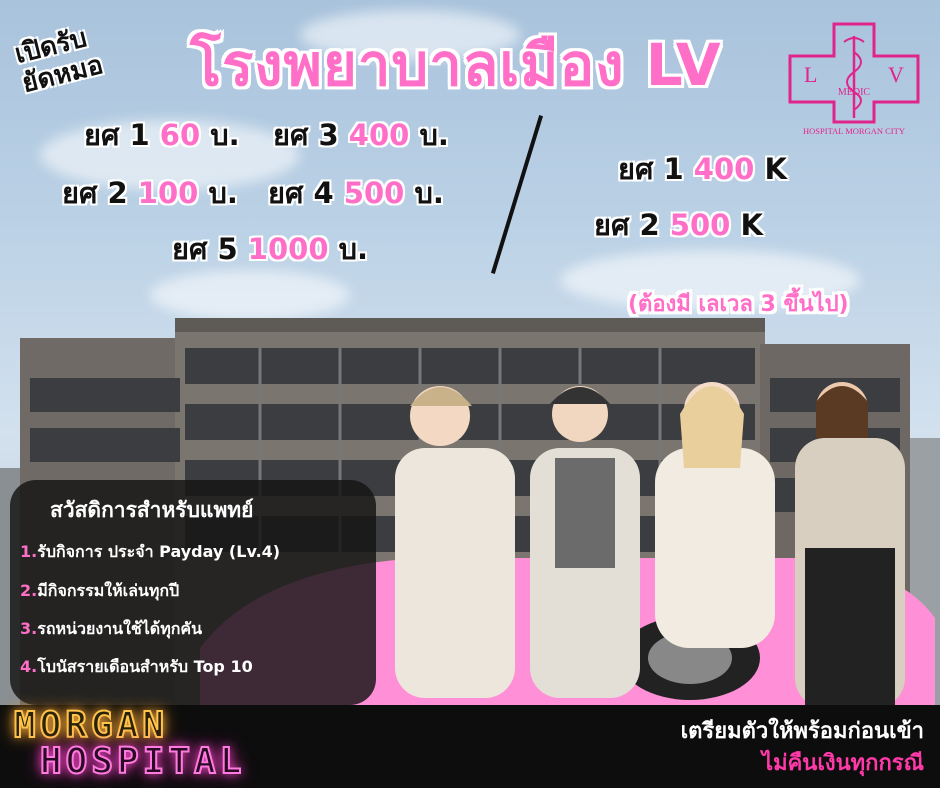 This screenshot has width=940, height=788. What do you see at coordinates (108, 590) in the screenshot?
I see `benefit-text: มีกิจกรรมให้เล่นทุกปี` at bounding box center [108, 590].